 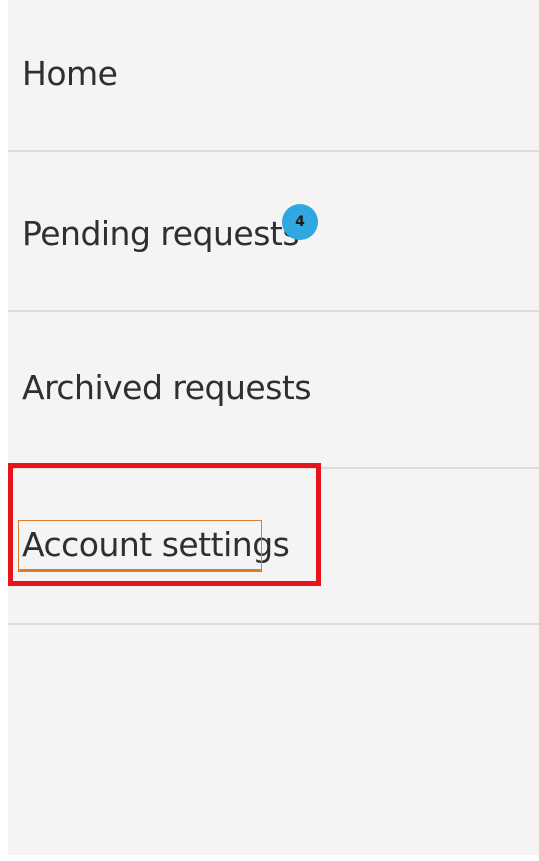 What do you see at coordinates (164, 524) in the screenshot?
I see `highlight-annotation-box` at bounding box center [164, 524].